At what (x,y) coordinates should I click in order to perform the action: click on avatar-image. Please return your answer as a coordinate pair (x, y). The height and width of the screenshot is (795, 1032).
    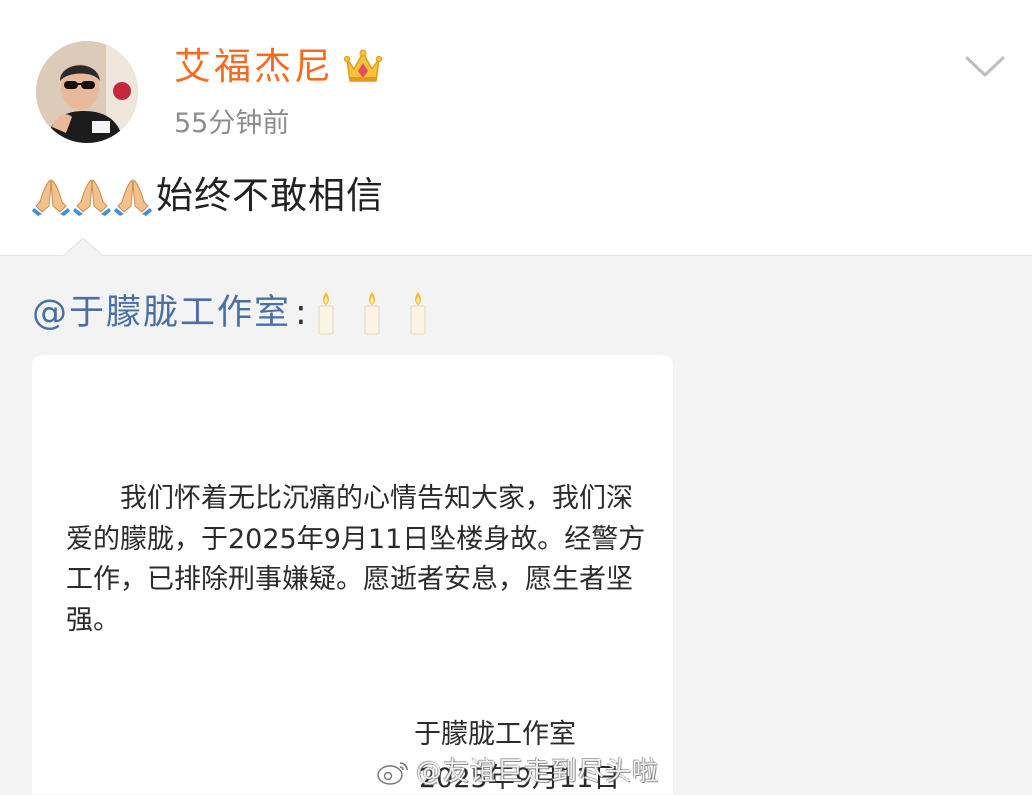
    Looking at the image, I should click on (87, 92).